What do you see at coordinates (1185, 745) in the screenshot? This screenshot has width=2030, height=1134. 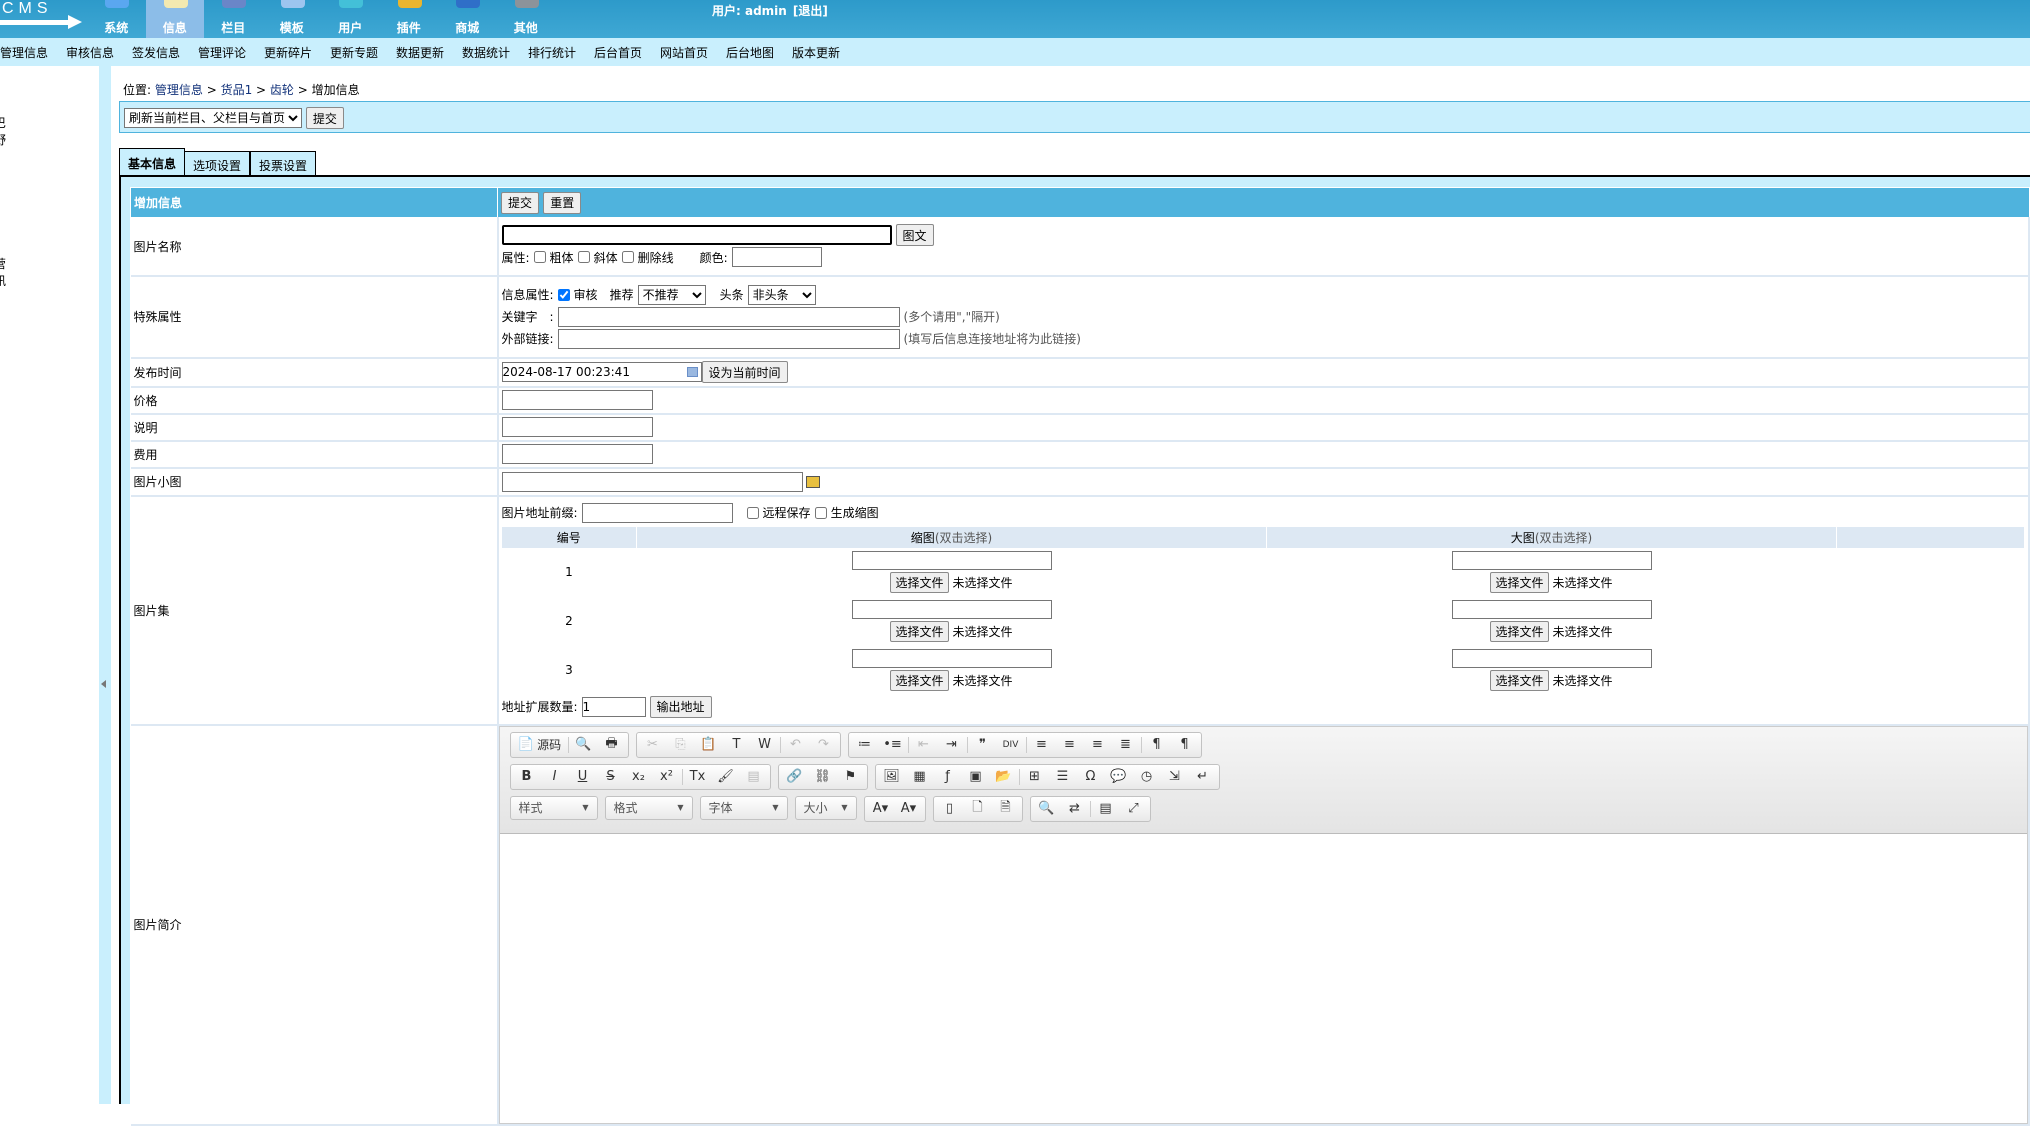 I see `rtl-icon: ¶` at bounding box center [1185, 745].